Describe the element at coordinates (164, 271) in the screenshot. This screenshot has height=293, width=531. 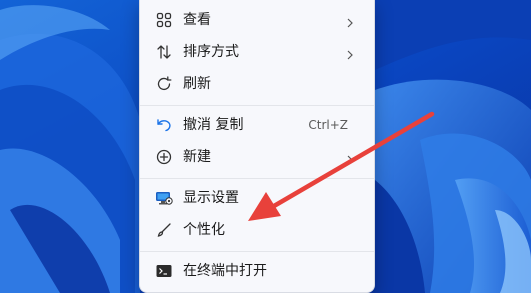
I see `terminal-icon` at that location.